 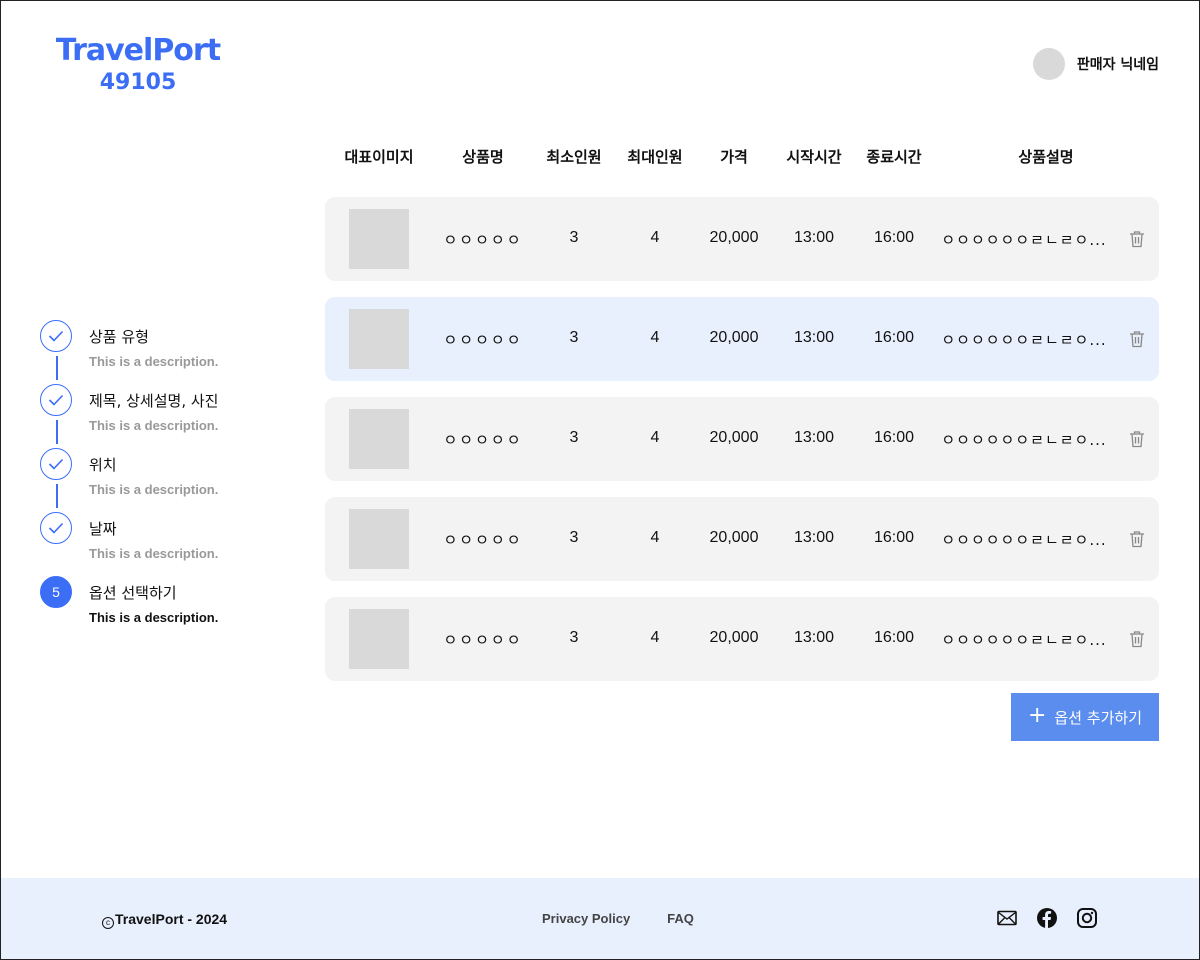 I want to click on mail-icon, so click(x=1007, y=918).